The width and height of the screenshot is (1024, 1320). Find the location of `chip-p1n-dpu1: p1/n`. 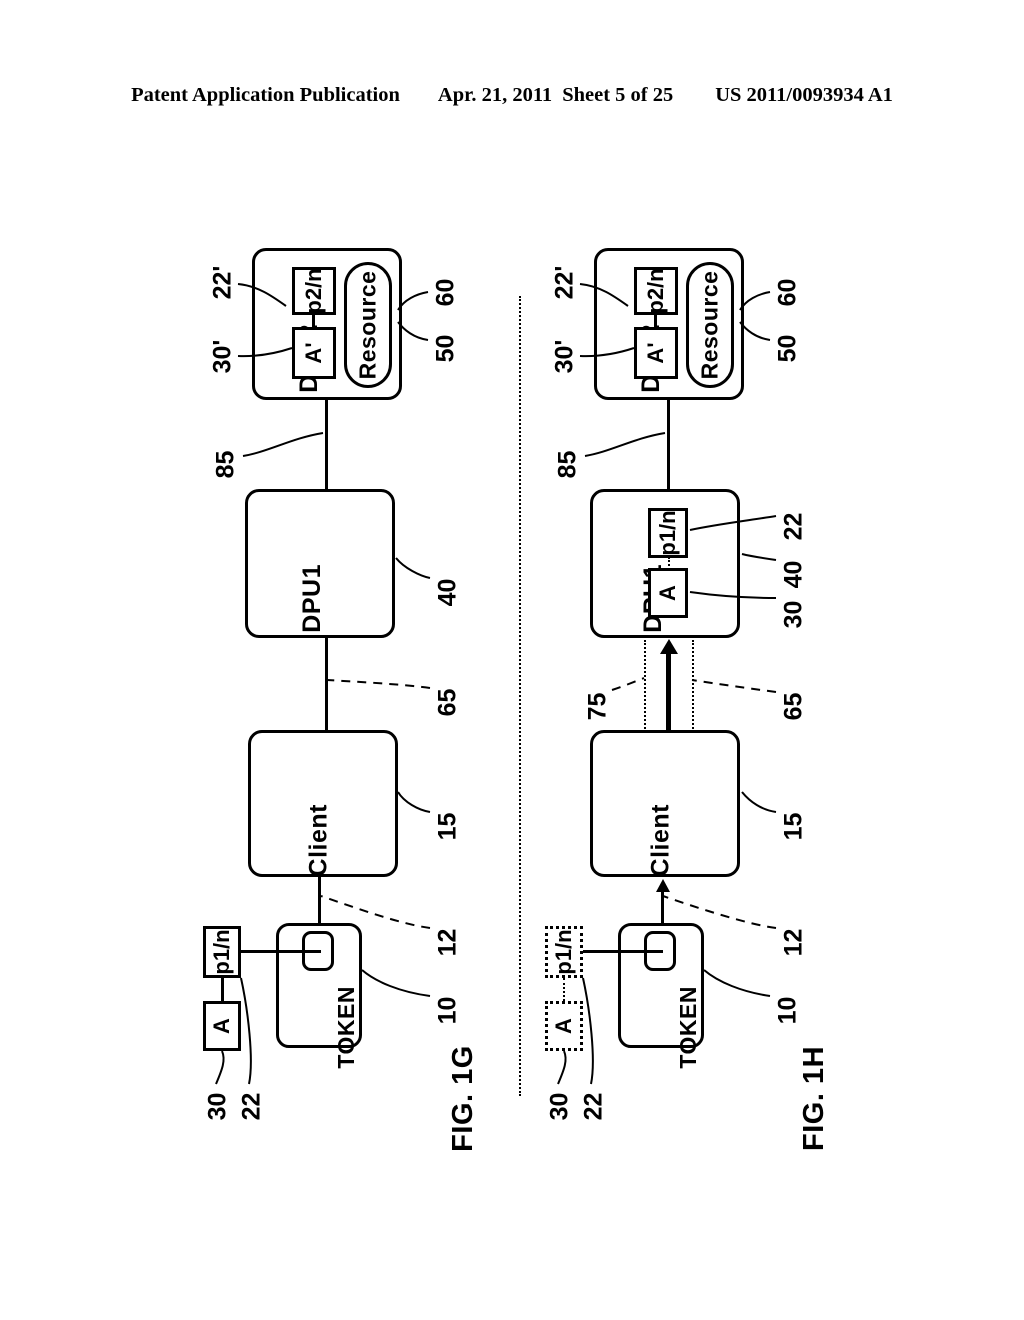

chip-p1n-dpu1: p1/n is located at coordinates (668, 533).